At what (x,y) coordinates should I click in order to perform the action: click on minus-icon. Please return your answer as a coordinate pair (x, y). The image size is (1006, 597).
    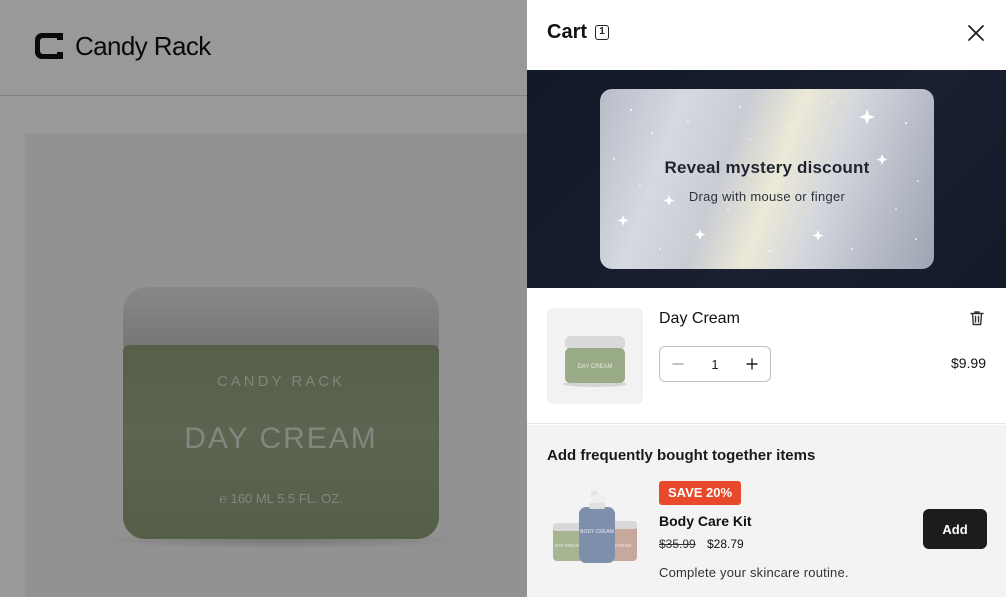
    Looking at the image, I should click on (678, 364).